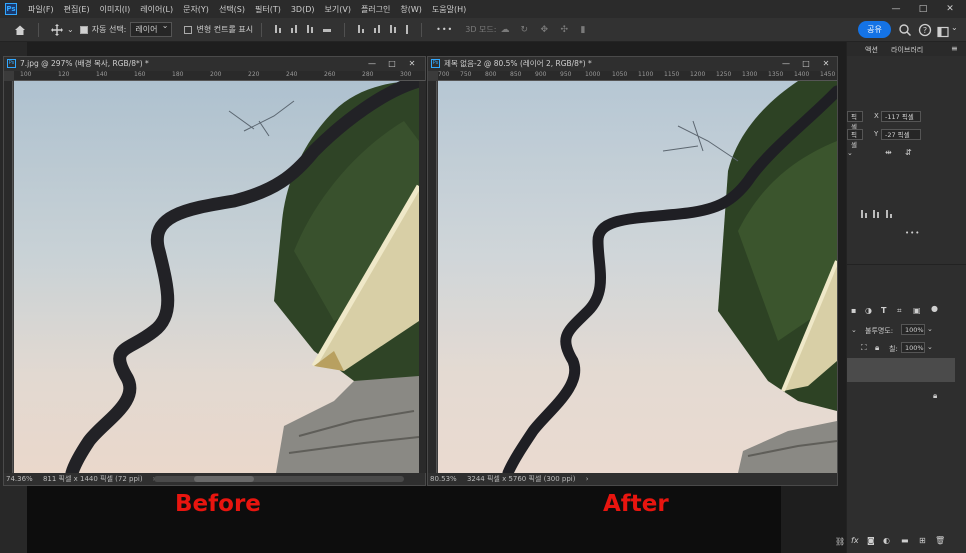  What do you see at coordinates (905, 29) in the screenshot?
I see `search-icon` at bounding box center [905, 29].